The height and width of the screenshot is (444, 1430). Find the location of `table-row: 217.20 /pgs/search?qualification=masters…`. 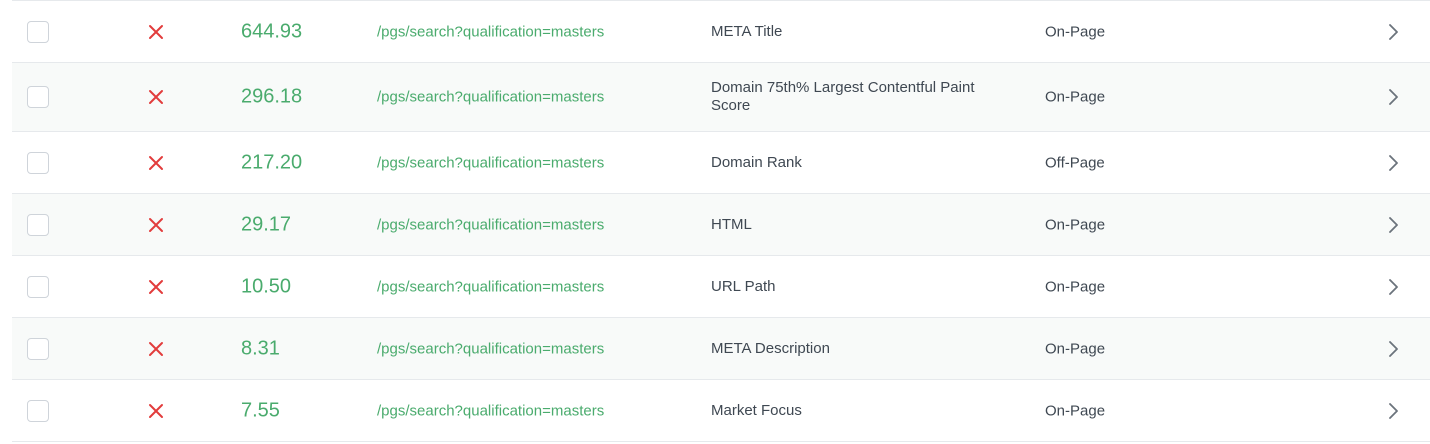

table-row: 217.20 /pgs/search?qualification=masters… is located at coordinates (721, 163).